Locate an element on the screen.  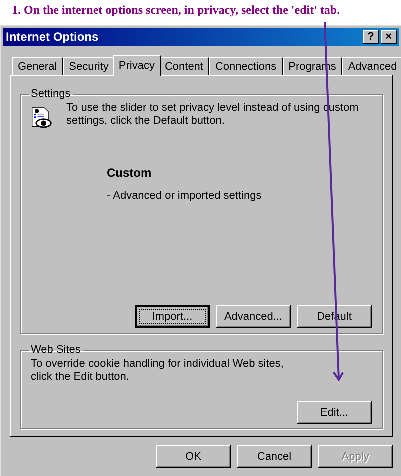
instruction-caption: 1. On the internet options screen, in privacy, select the 'edit' tab. is located at coordinates (176, 10).